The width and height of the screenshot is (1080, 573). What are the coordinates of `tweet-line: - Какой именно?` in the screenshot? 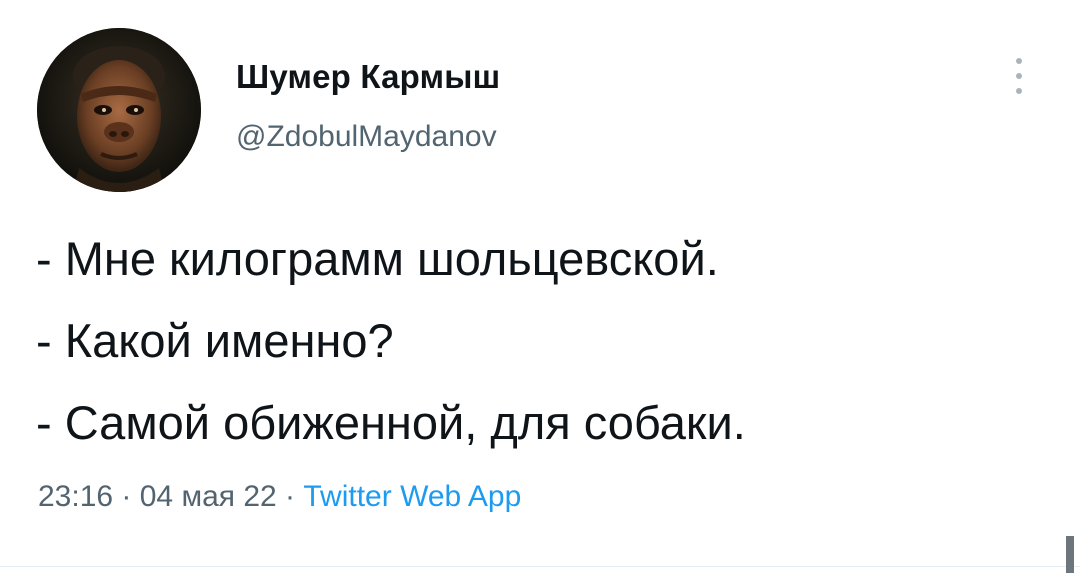 It's located at (215, 340).